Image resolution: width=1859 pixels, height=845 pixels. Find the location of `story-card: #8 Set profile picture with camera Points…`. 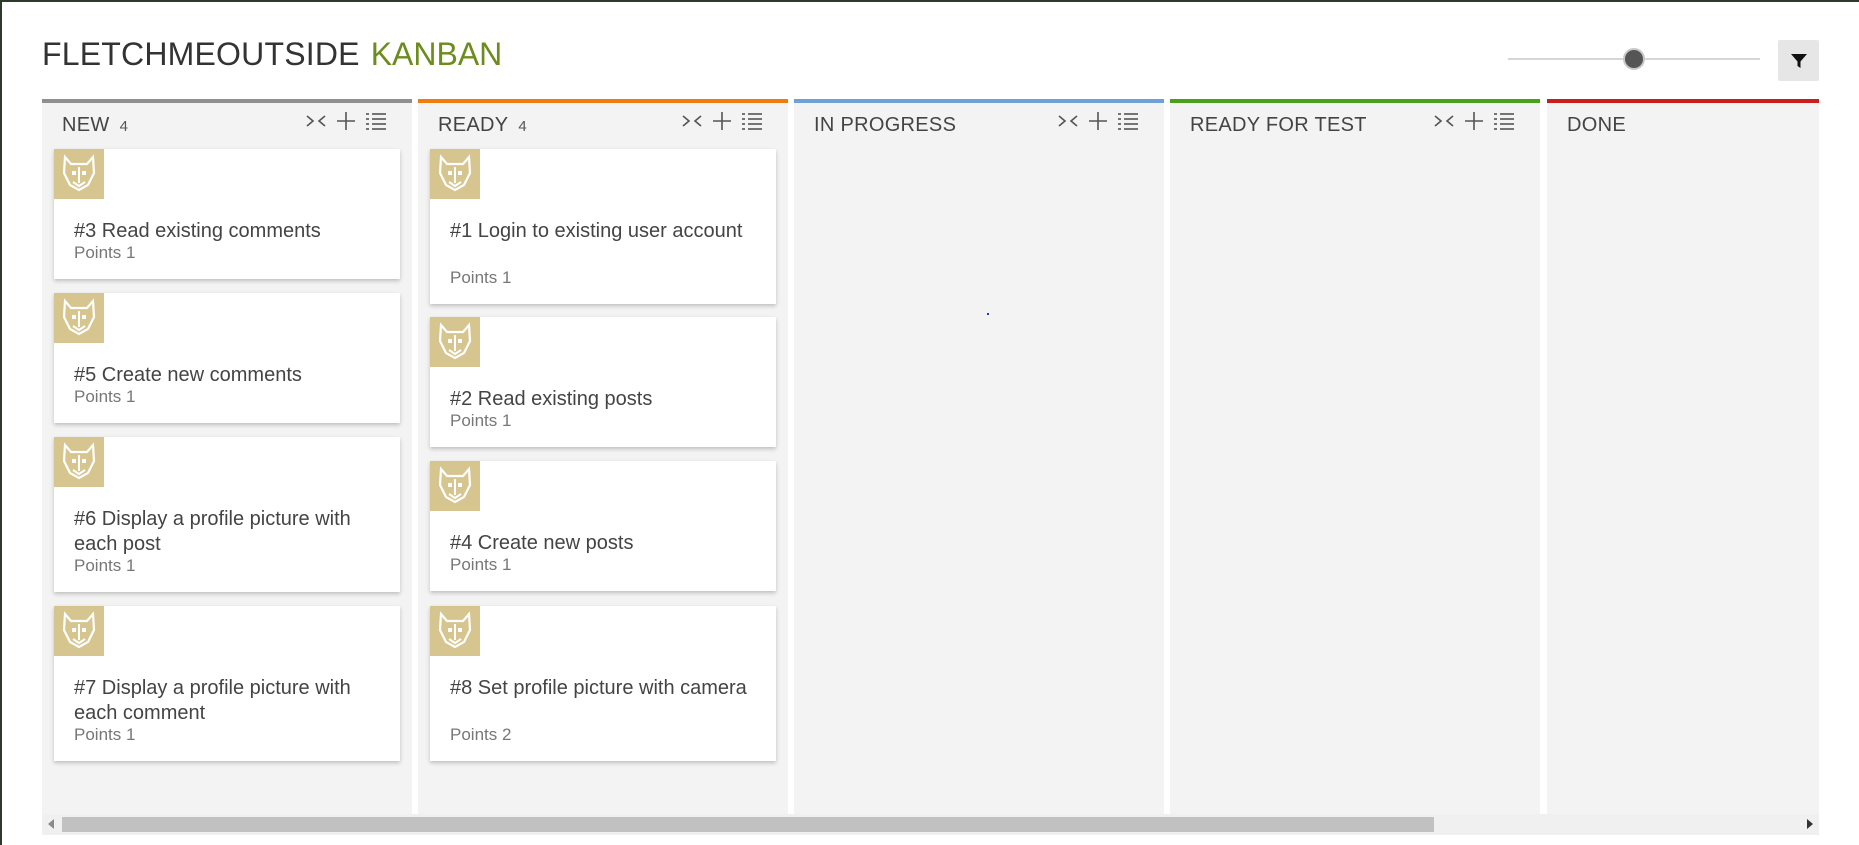

story-card: #8 Set profile picture with camera Points… is located at coordinates (603, 683).